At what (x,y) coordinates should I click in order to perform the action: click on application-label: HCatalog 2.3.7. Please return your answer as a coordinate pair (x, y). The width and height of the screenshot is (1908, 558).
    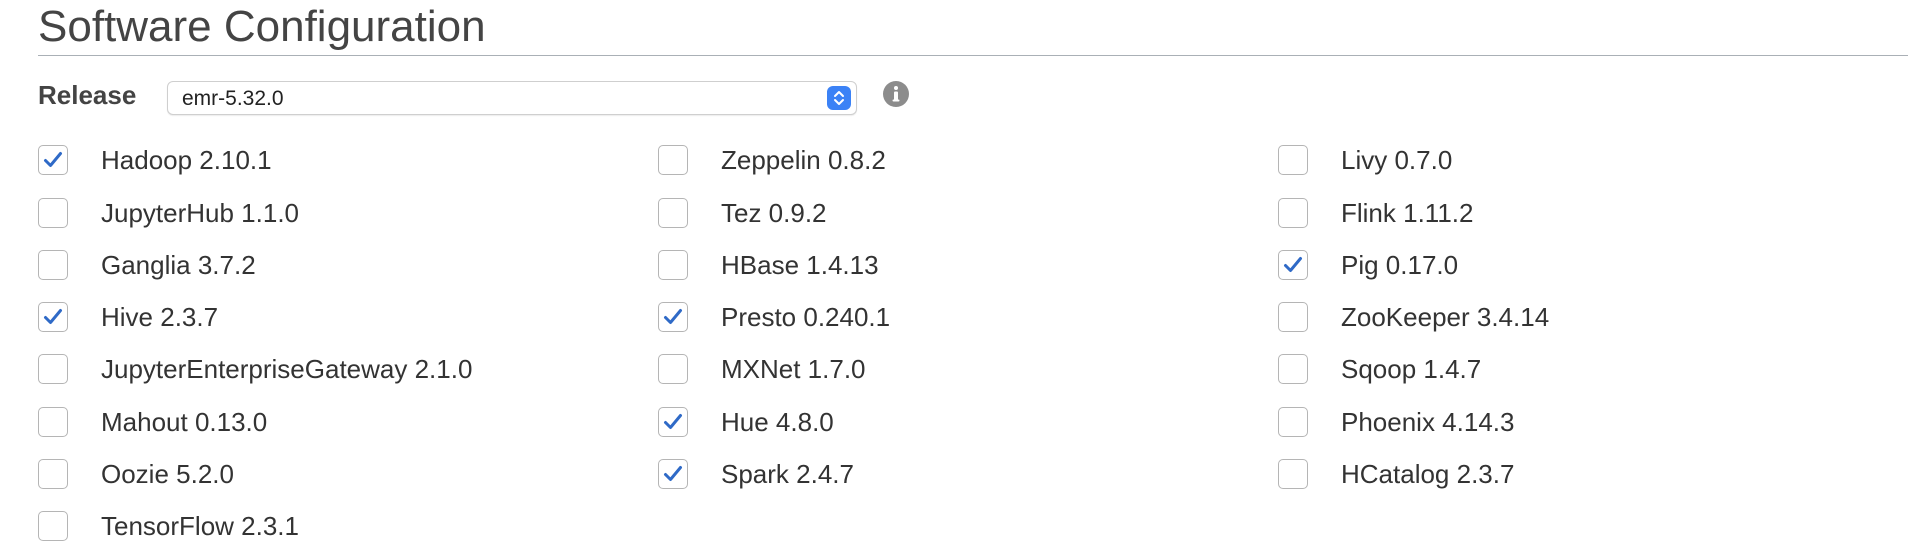
    Looking at the image, I should click on (1427, 474).